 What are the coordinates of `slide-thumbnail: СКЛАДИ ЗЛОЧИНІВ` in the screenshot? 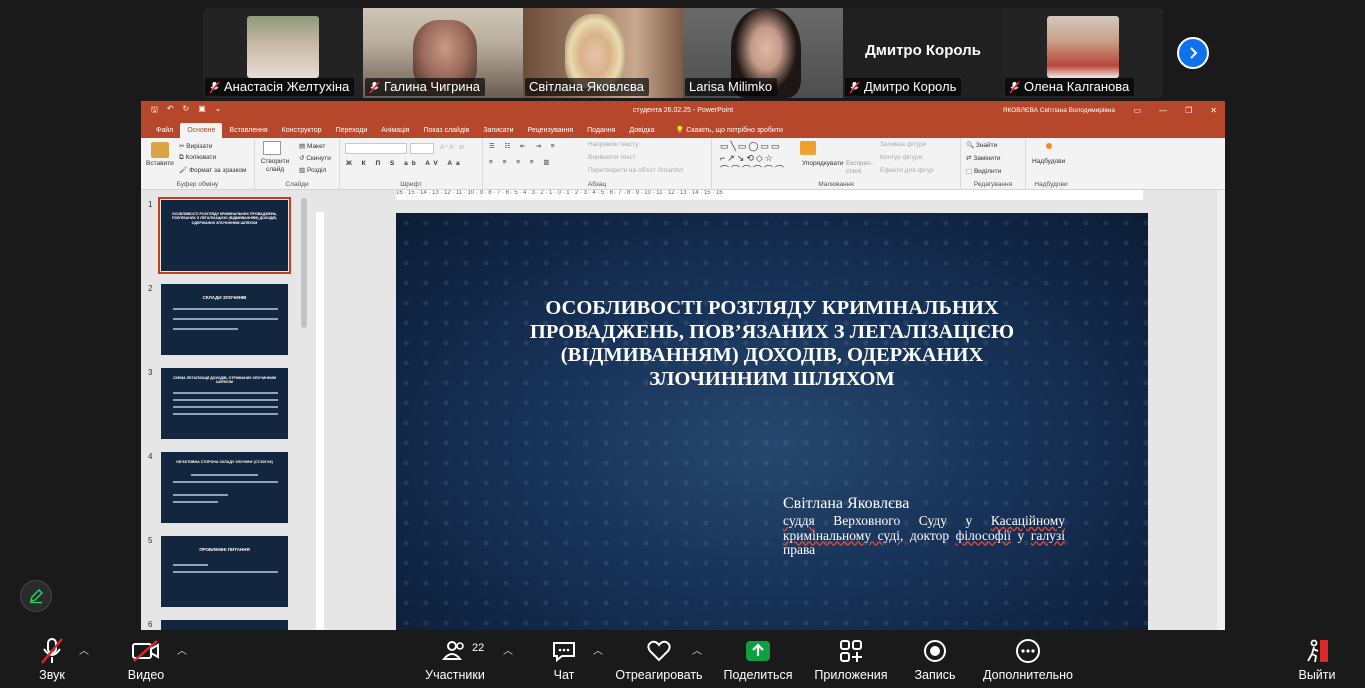 It's located at (224, 319).